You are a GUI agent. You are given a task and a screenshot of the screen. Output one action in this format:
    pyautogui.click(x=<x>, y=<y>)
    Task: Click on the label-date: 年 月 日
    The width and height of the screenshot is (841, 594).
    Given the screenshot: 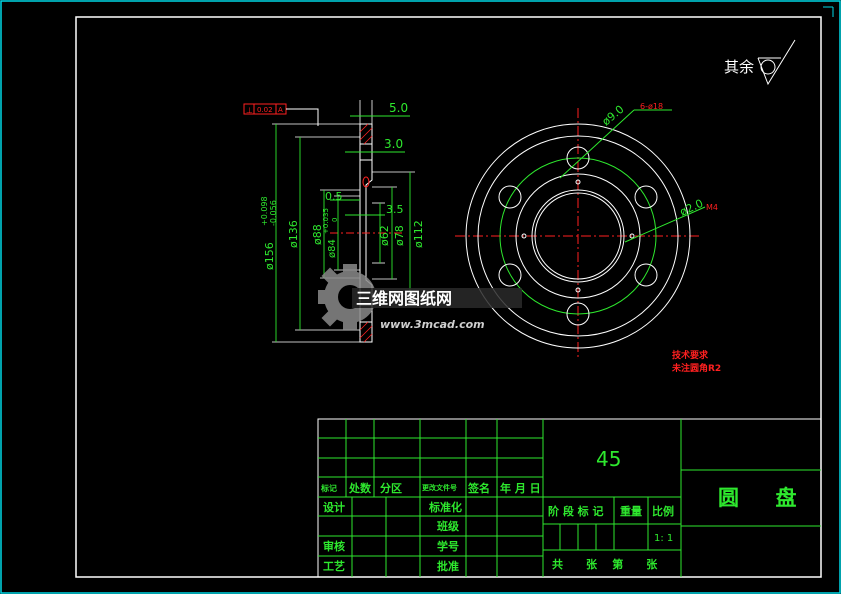 What is the action you would take?
    pyautogui.click(x=520, y=488)
    